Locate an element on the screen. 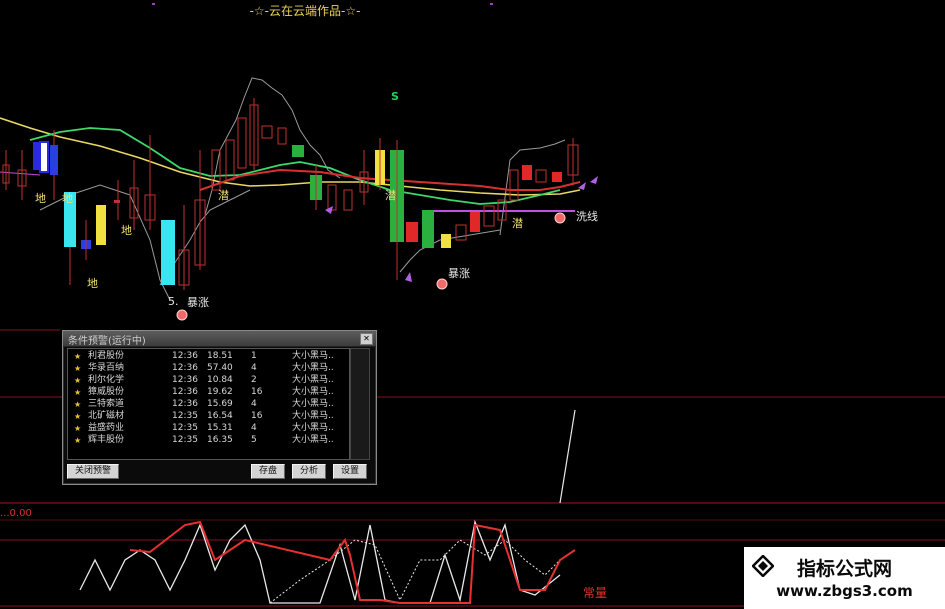 This screenshot has height=609, width=945. label-low-price: 5. is located at coordinates (173, 301).